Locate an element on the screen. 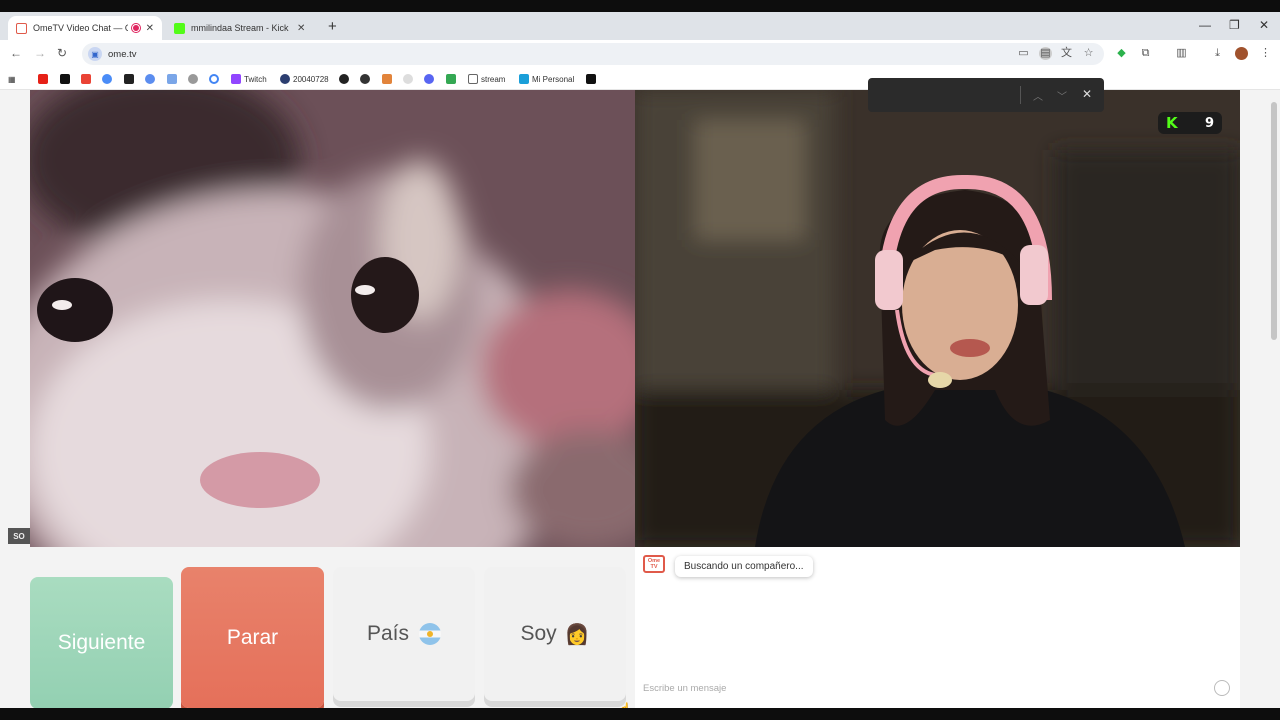 The width and height of the screenshot is (1280, 720). bookmark-stream-ext is located at coordinates (388, 79).